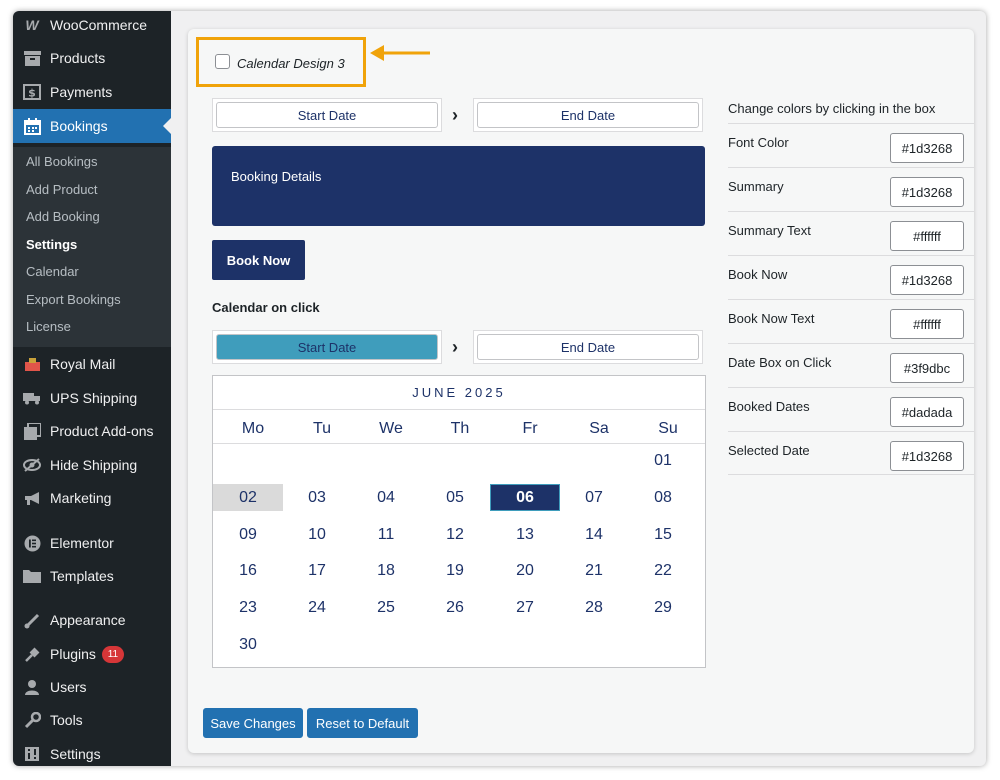  I want to click on calendar-day: 07, so click(594, 497).